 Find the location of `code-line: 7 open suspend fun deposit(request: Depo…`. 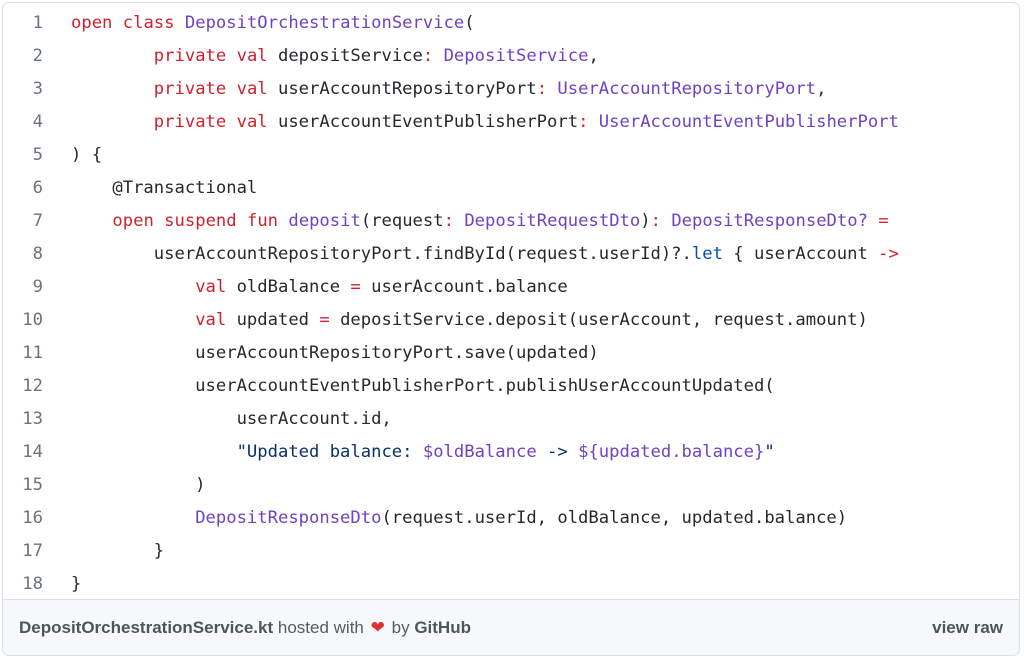

code-line: 7 open suspend fun deposit(request: Depo… is located at coordinates (511, 221).